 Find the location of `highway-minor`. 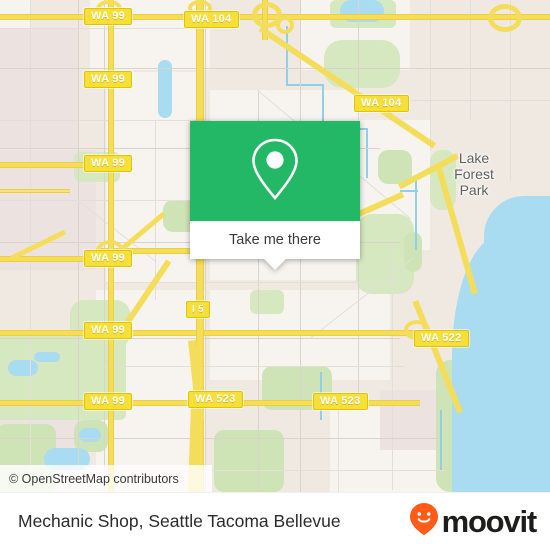

highway-minor is located at coordinates (35, 191).